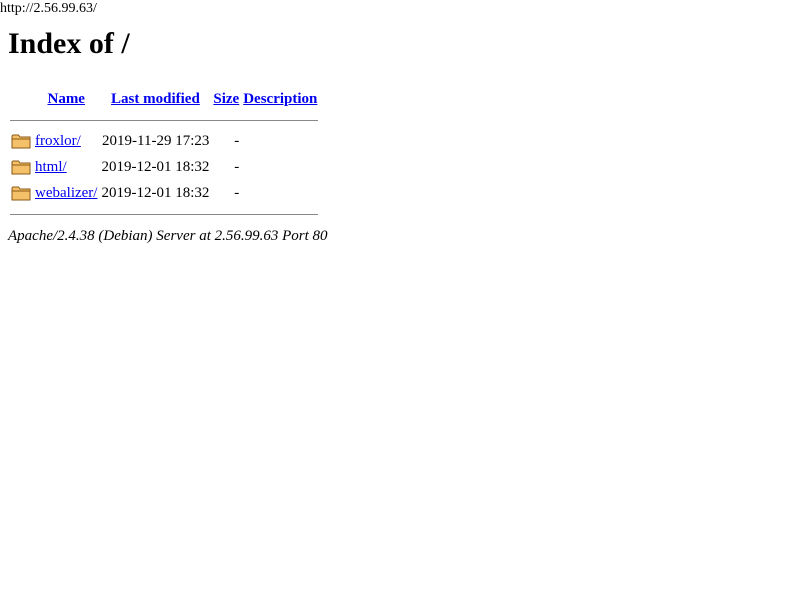 This screenshot has width=800, height=600. I want to click on row-name-cell: froxlor/, so click(66, 141).